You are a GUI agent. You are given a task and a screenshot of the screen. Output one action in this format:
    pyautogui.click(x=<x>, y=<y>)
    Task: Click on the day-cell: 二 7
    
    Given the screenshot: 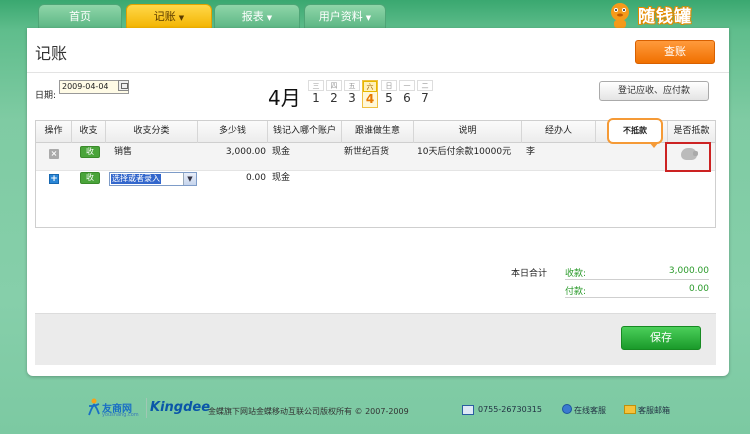 What is the action you would take?
    pyautogui.click(x=425, y=94)
    